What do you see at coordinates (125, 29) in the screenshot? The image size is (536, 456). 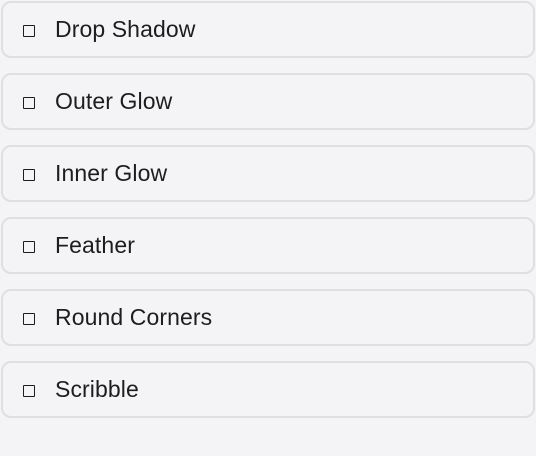 I see `effect-label: Drop Shadow` at bounding box center [125, 29].